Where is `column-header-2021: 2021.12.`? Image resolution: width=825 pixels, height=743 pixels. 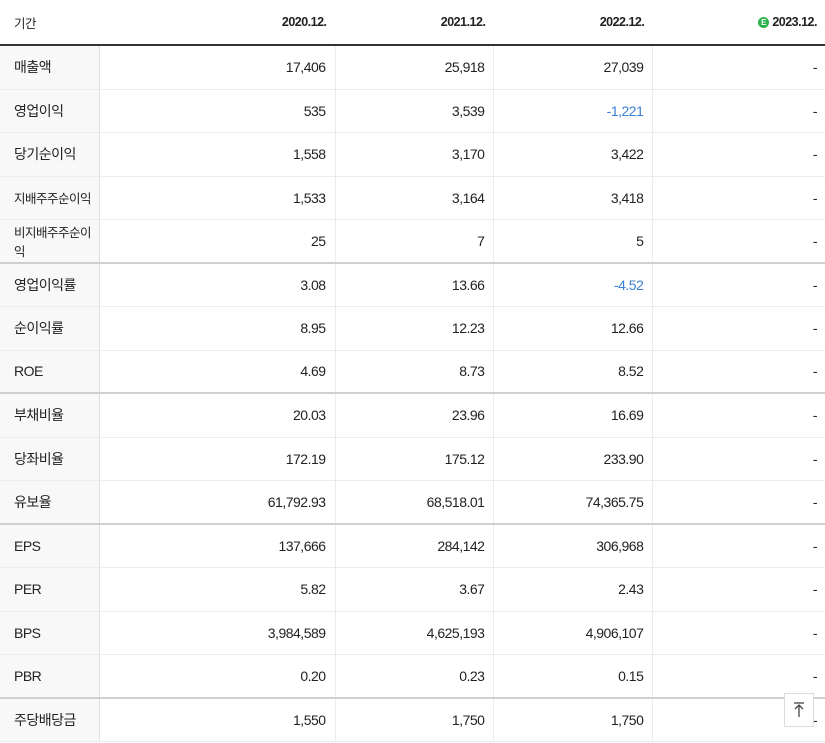 column-header-2021: 2021.12. is located at coordinates (463, 22).